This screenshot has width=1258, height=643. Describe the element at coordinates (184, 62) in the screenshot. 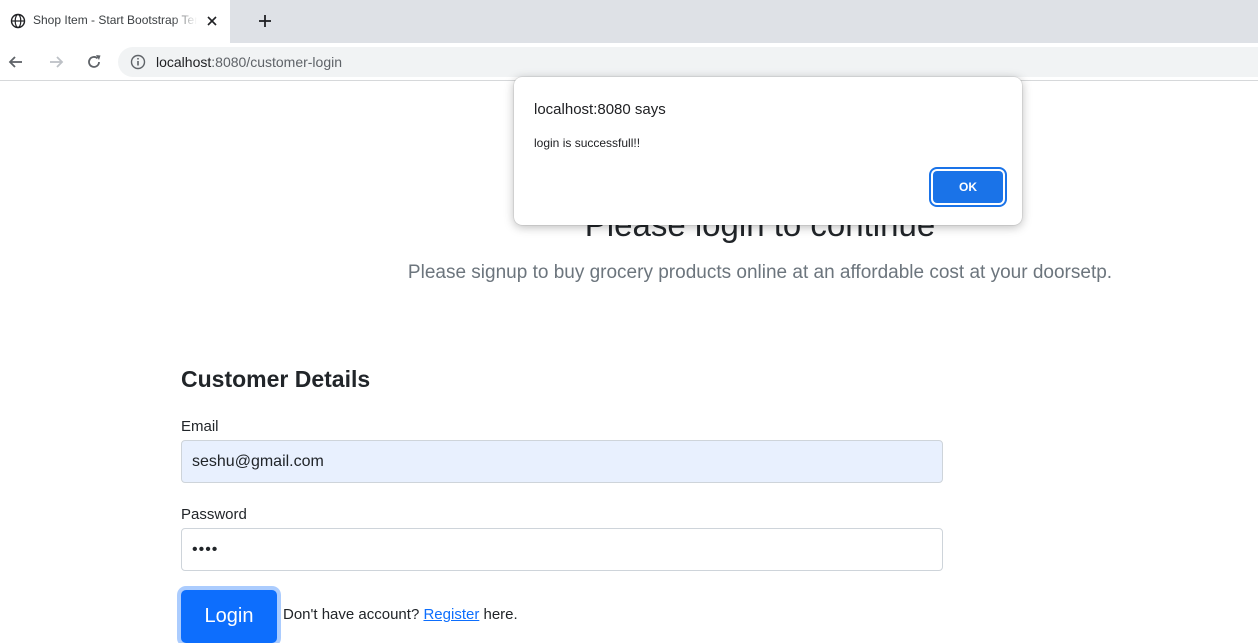

I see `url-host: localhost` at that location.